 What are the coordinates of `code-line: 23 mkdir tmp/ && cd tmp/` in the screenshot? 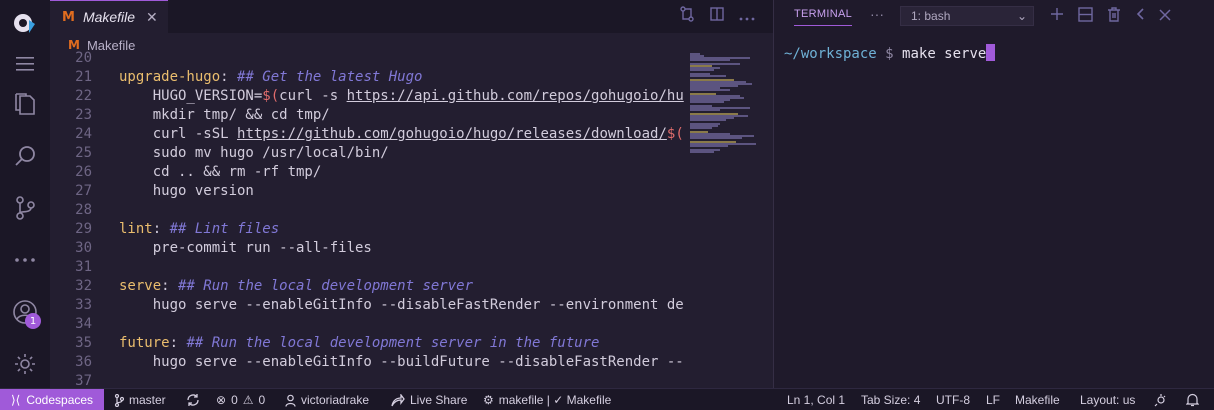 It's located at (366, 115).